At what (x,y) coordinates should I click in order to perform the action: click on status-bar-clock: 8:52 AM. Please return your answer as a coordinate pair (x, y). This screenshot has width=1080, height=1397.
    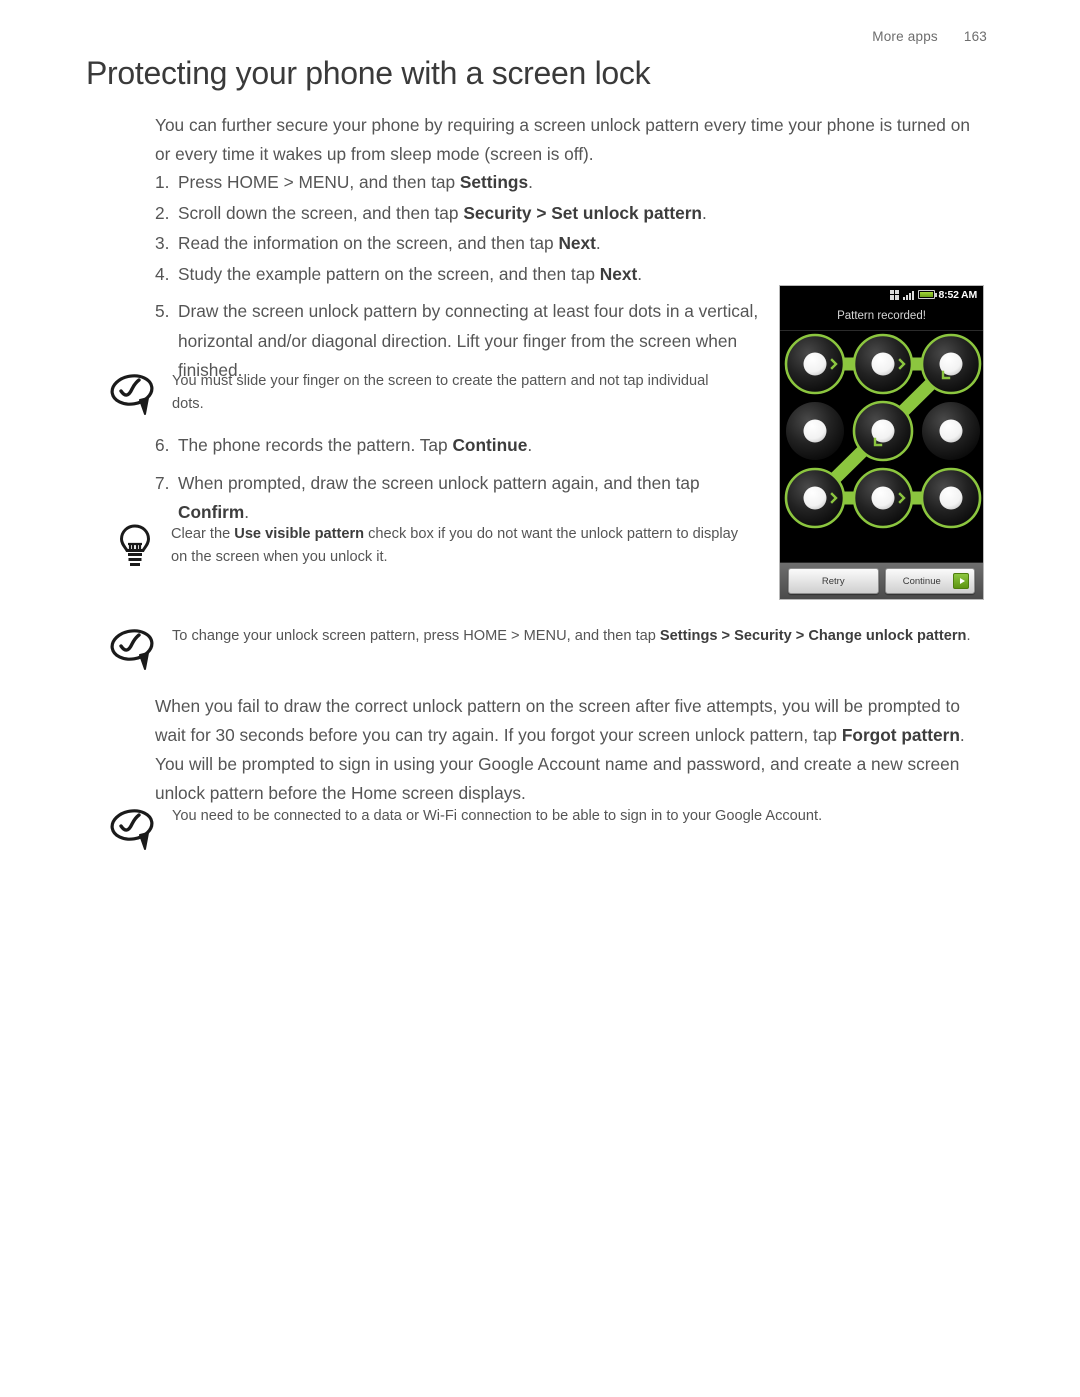
    Looking at the image, I should click on (958, 294).